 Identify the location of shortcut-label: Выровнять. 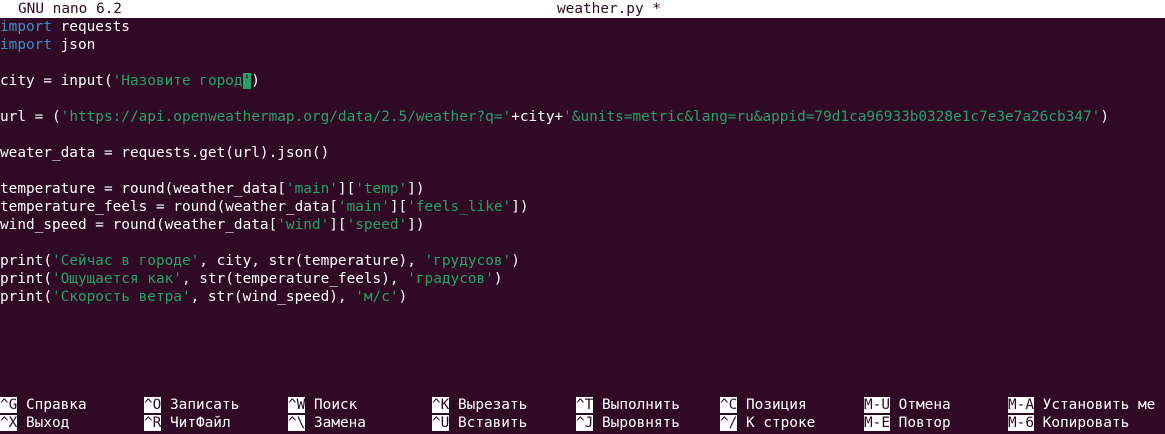
(636, 423).